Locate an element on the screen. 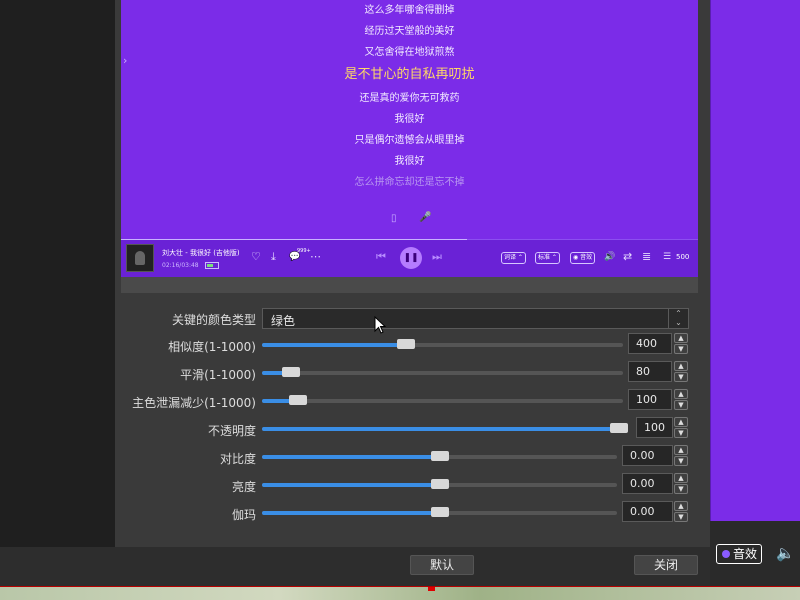  lyric-line: 还是真的爱你无可救药 is located at coordinates (409, 98).